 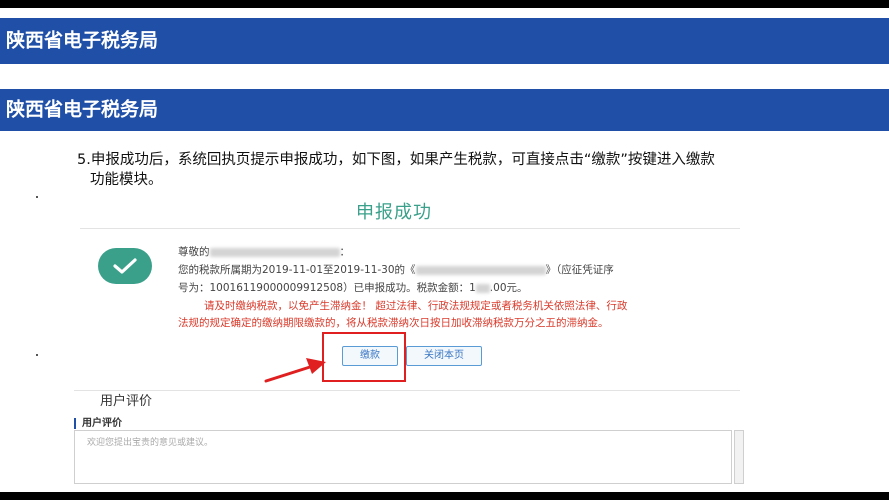 What do you see at coordinates (407, 390) in the screenshot?
I see `divider` at bounding box center [407, 390].